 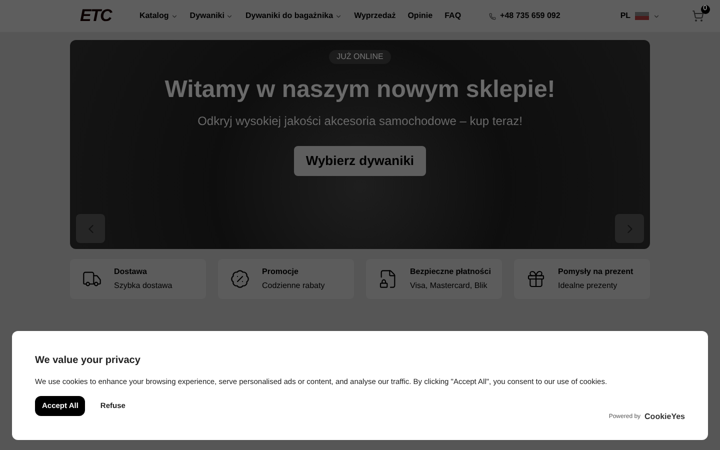 What do you see at coordinates (420, 16) in the screenshot?
I see `nav-link: Opinie` at bounding box center [420, 16].